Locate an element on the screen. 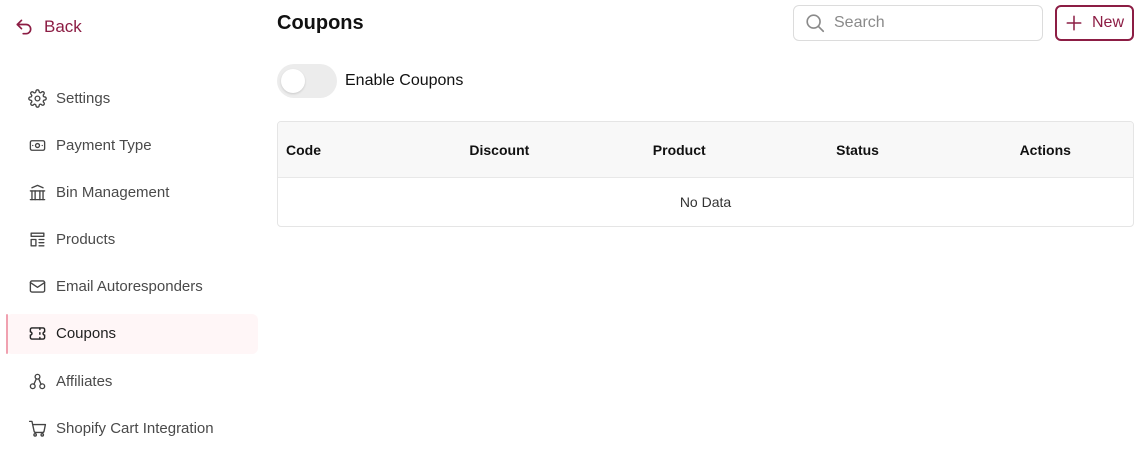 This screenshot has height=452, width=1140. sidebar-item-affiliates: Affiliates is located at coordinates (132, 381).